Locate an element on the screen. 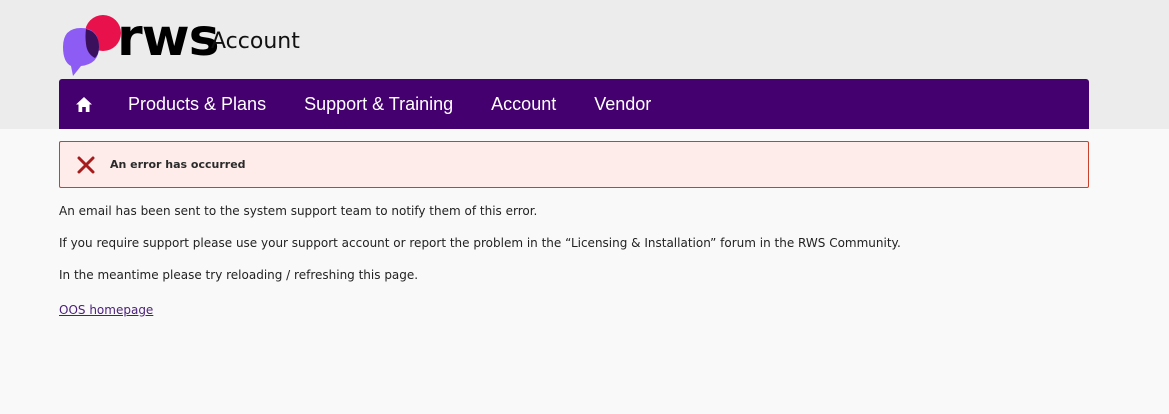 The height and width of the screenshot is (414, 1169). nav-item-vendor: Vendor is located at coordinates (622, 104).